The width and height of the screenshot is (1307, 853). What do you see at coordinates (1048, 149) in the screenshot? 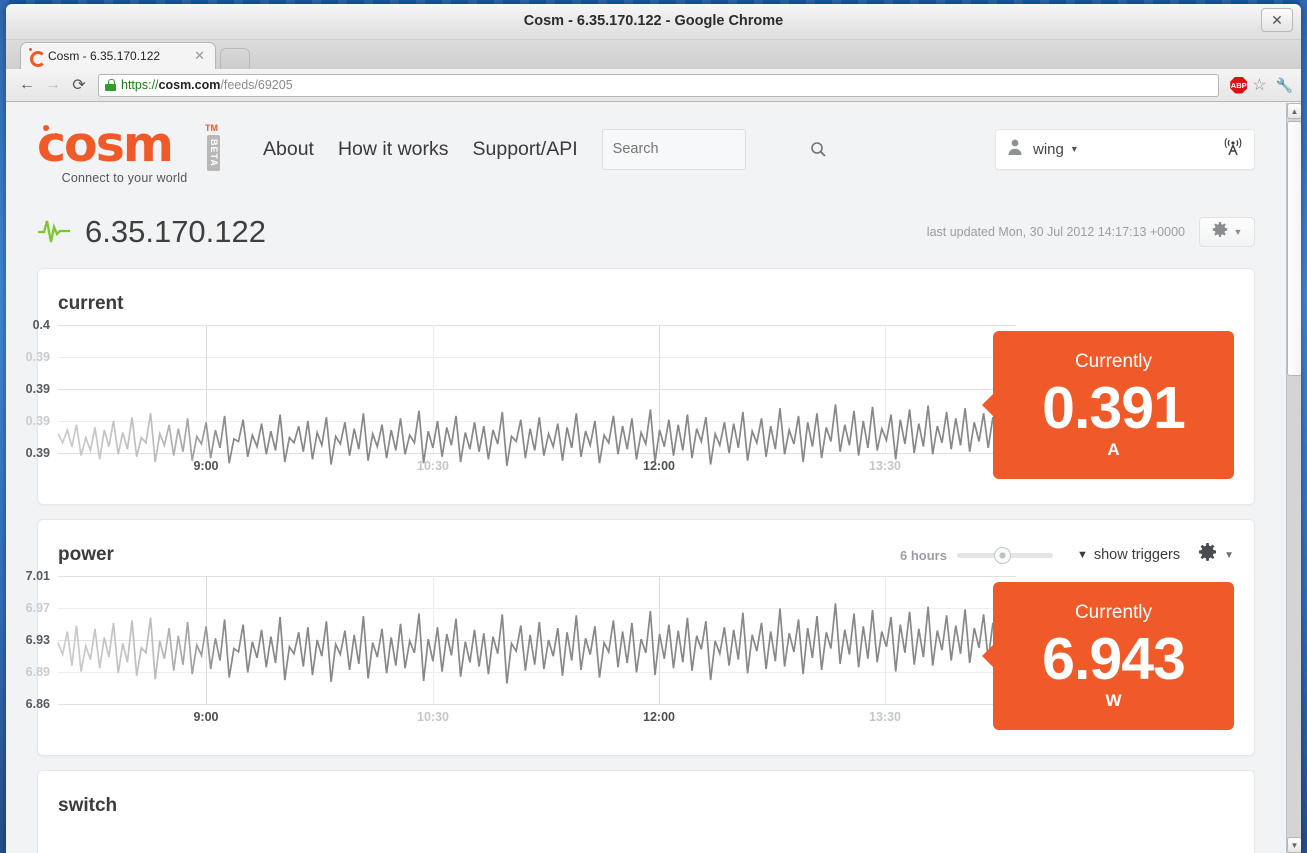
I see `user-name: wing` at bounding box center [1048, 149].